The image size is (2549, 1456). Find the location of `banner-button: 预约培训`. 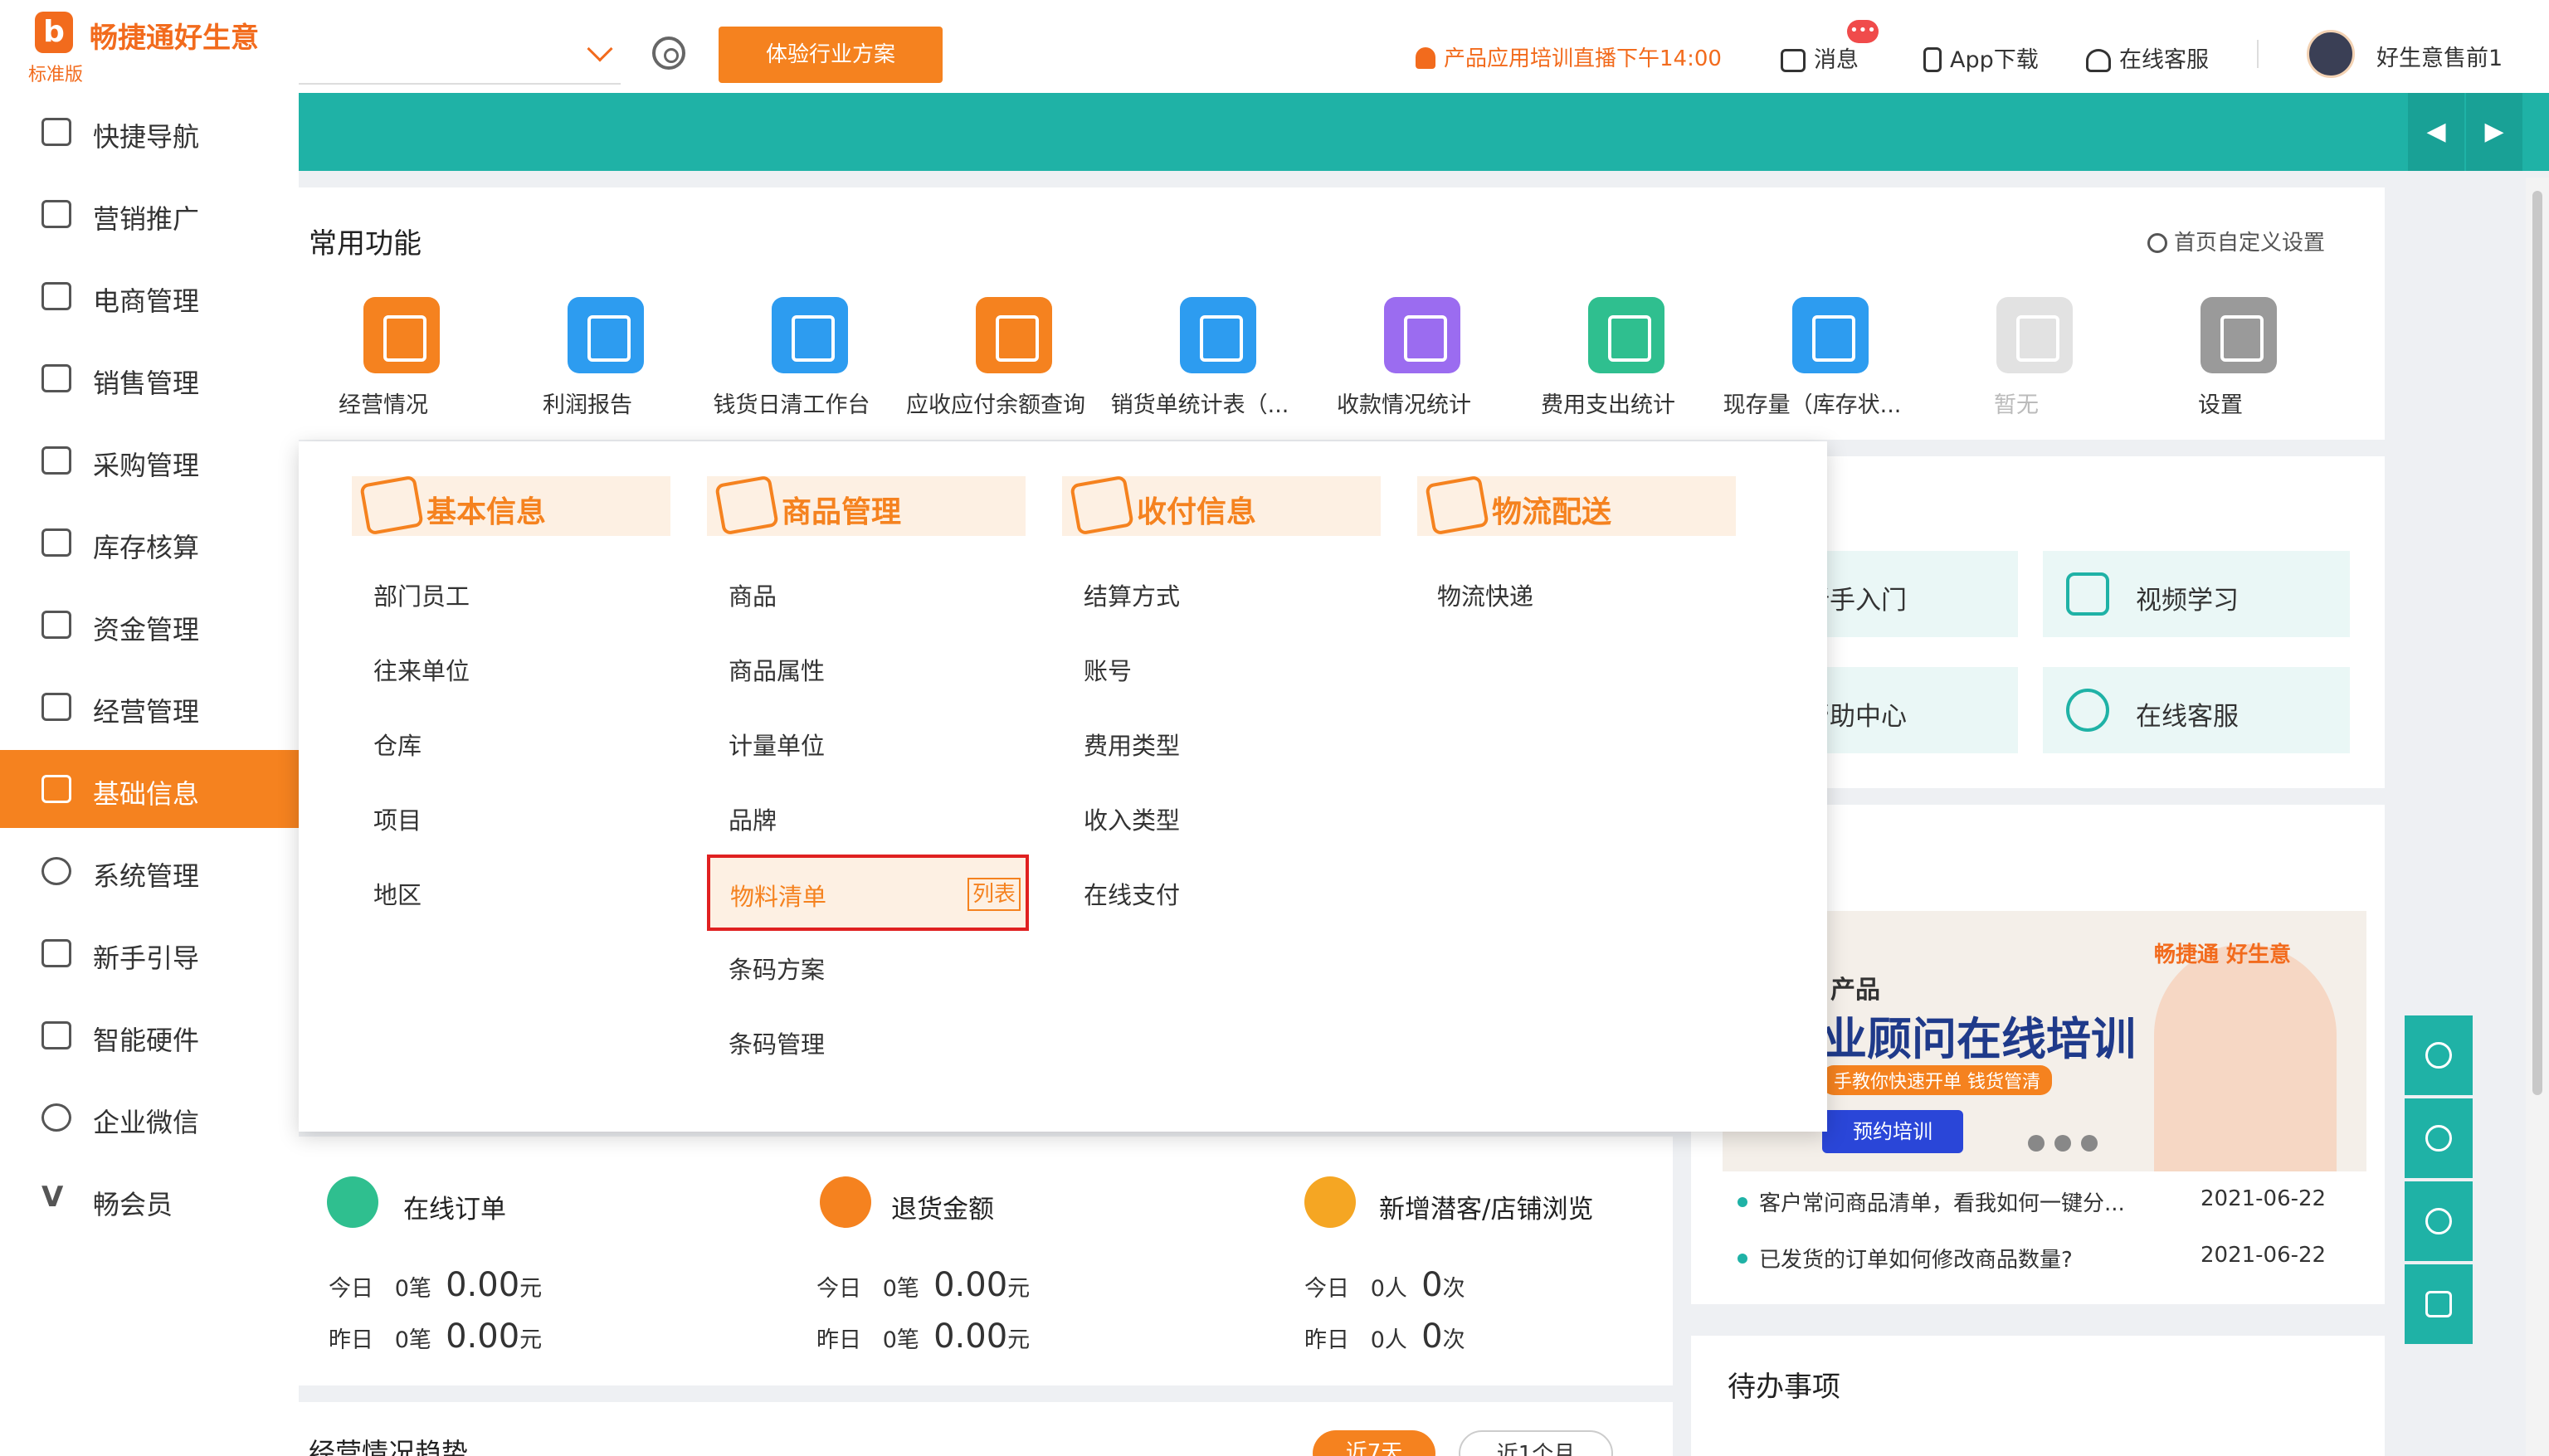

banner-button: 预约培训 is located at coordinates (1892, 1131).